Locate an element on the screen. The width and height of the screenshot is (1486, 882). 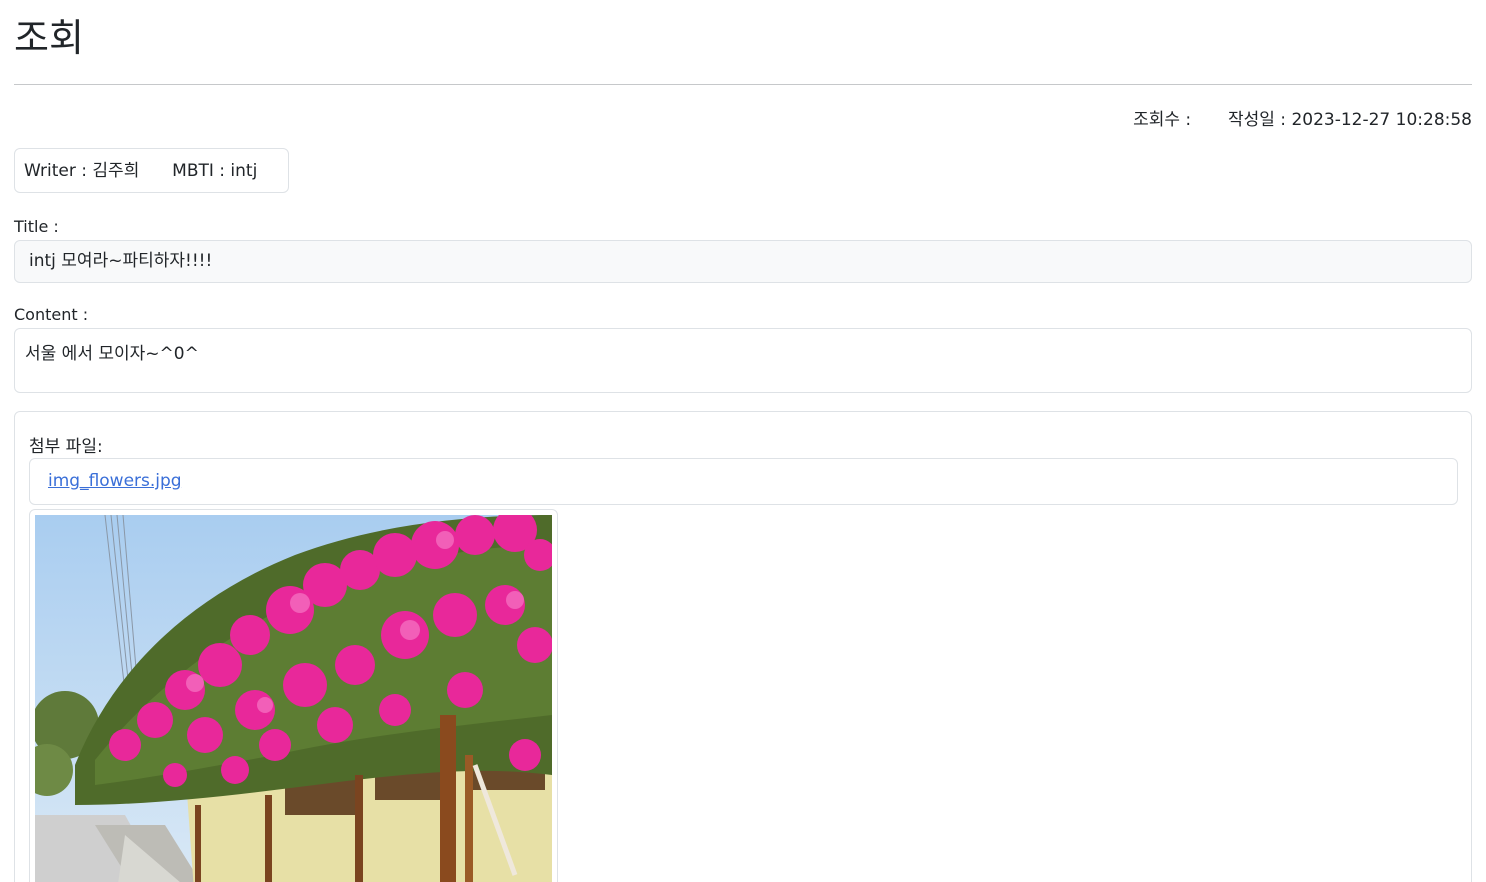
writer-name: 김주희 is located at coordinates (116, 171).